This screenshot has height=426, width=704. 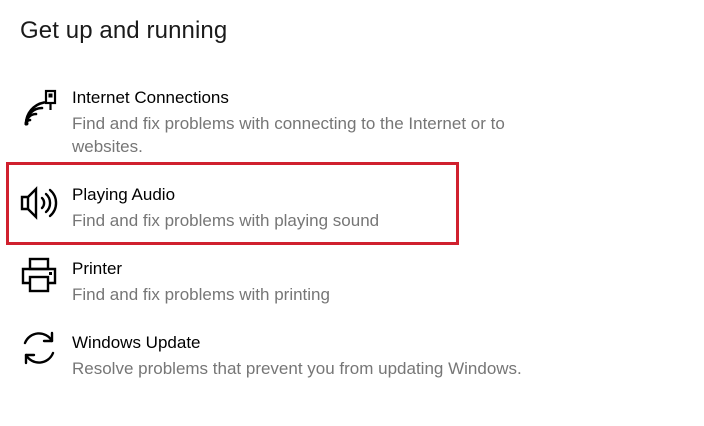 What do you see at coordinates (201, 294) in the screenshot?
I see `troubleshooter-description: Find and fix problems with printing` at bounding box center [201, 294].